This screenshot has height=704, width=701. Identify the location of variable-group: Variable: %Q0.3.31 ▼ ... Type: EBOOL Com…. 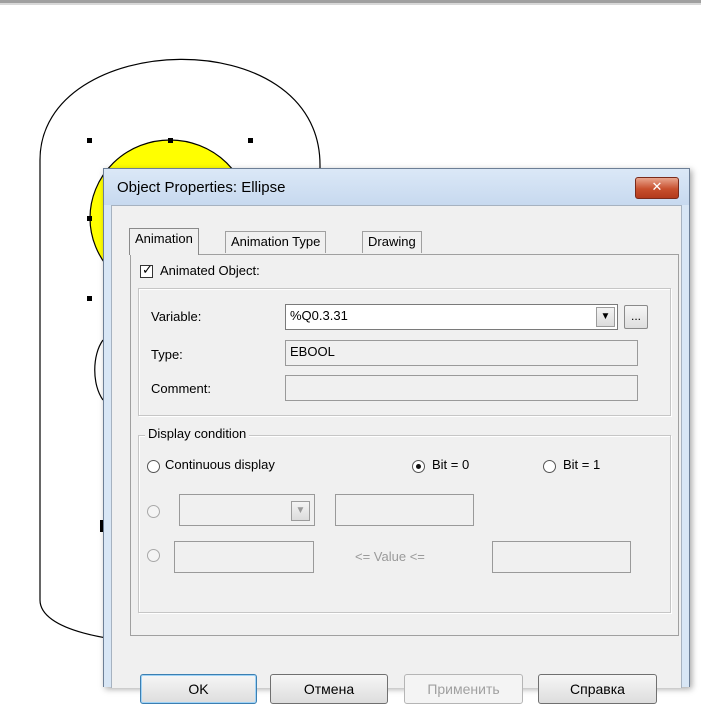
(404, 352).